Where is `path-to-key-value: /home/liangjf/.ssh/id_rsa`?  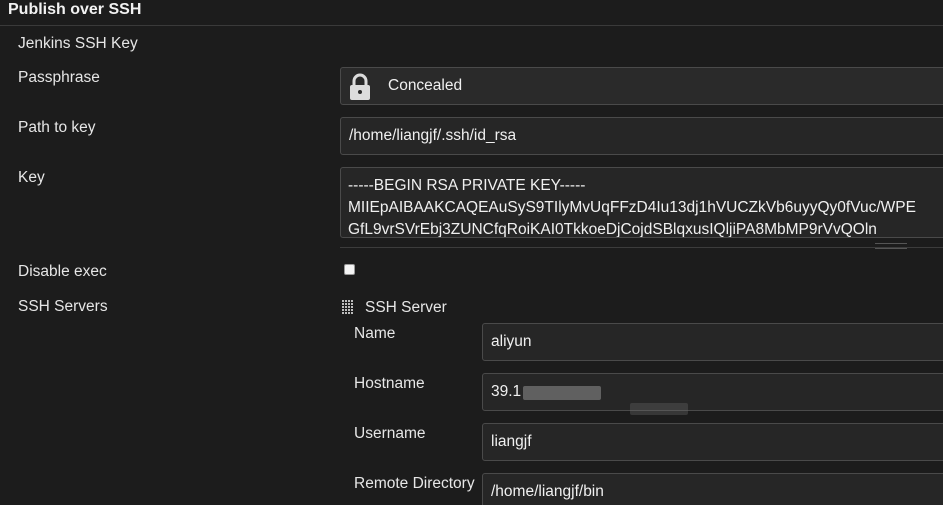 path-to-key-value: /home/liangjf/.ssh/id_rsa is located at coordinates (433, 135).